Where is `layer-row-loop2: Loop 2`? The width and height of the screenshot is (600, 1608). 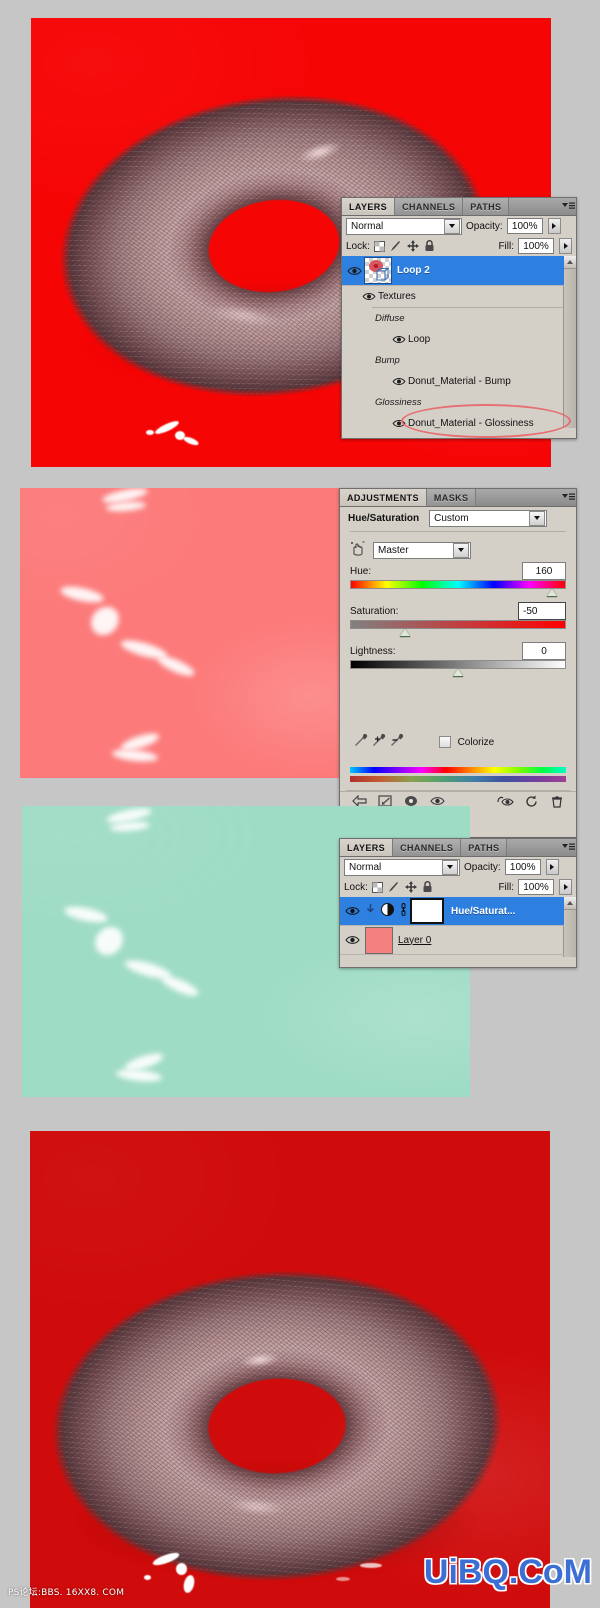
layer-row-loop2: Loop 2 is located at coordinates (453, 271).